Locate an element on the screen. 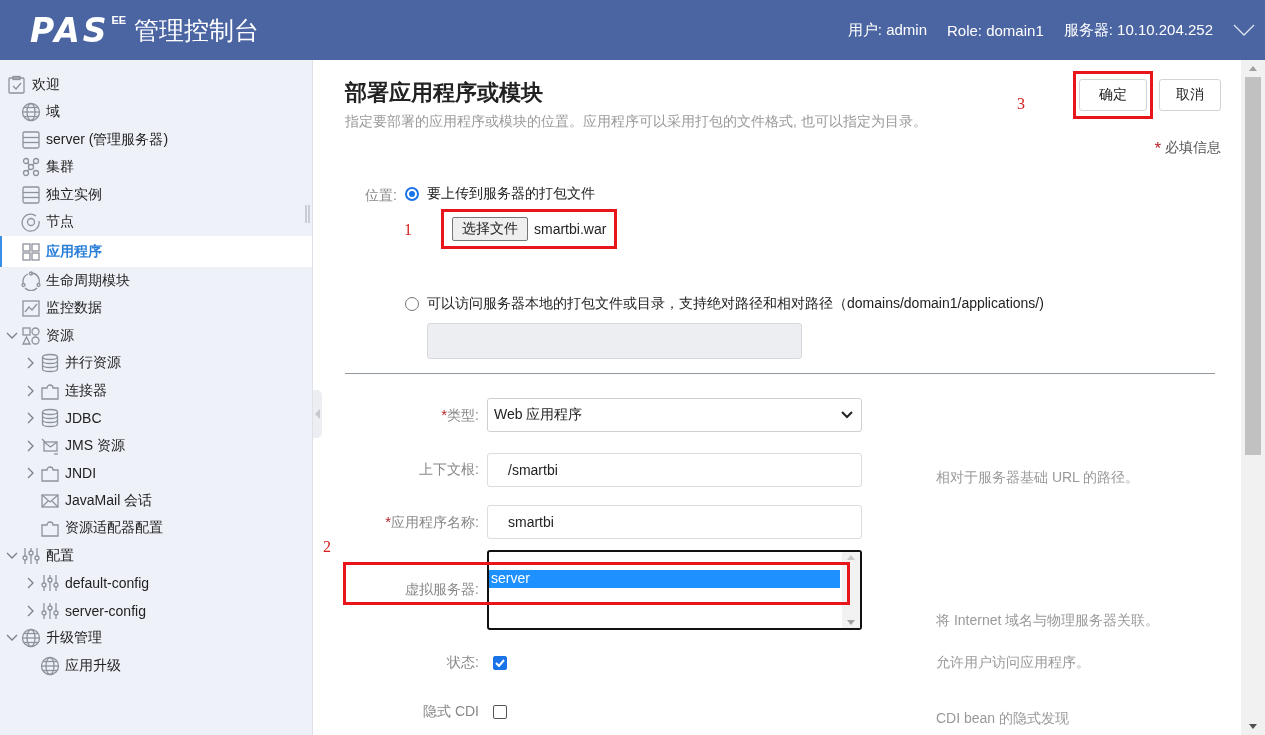  splitter-handle-icon is located at coordinates (307, 214).